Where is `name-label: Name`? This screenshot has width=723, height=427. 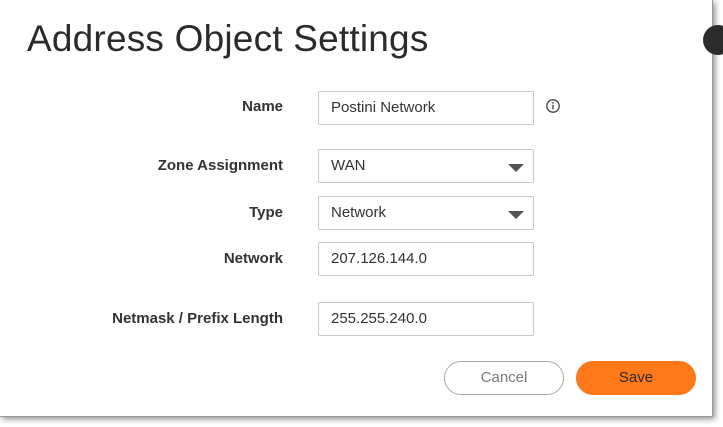 name-label: Name is located at coordinates (262, 106).